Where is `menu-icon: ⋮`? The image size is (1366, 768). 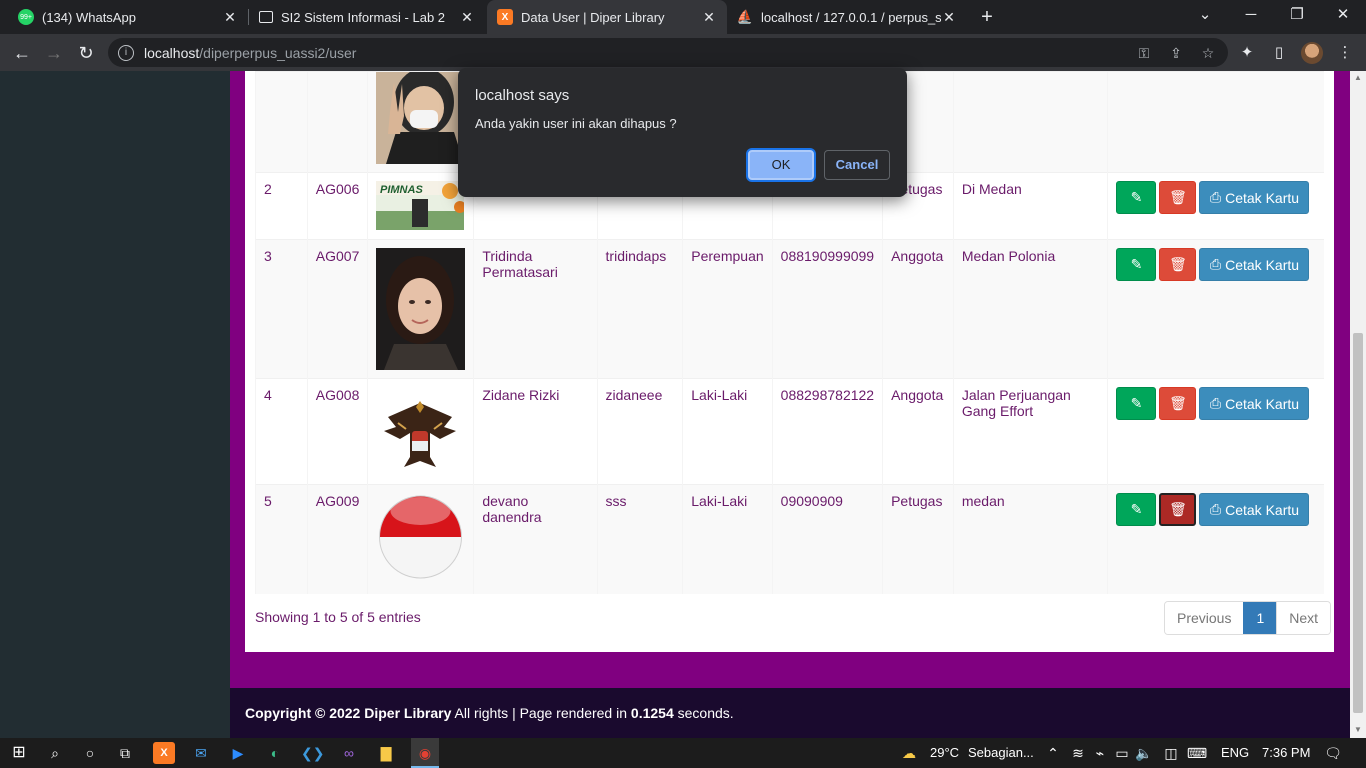 menu-icon: ⋮ is located at coordinates (1345, 53).